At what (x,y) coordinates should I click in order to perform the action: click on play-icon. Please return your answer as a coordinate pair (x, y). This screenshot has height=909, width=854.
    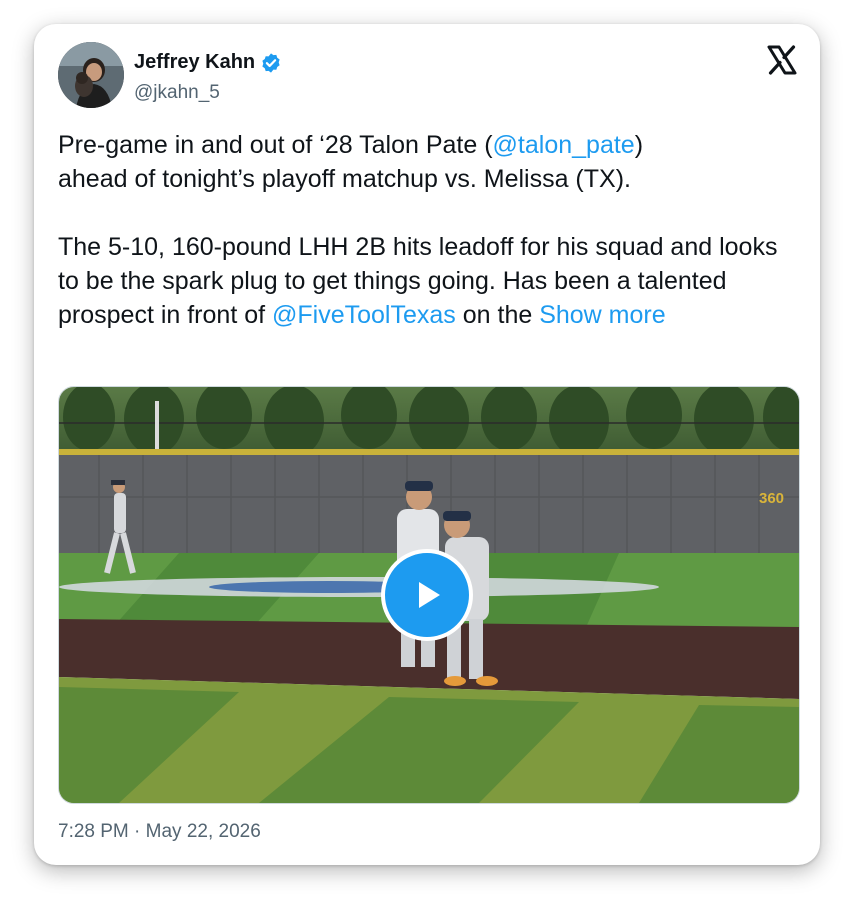
    Looking at the image, I should click on (429, 595).